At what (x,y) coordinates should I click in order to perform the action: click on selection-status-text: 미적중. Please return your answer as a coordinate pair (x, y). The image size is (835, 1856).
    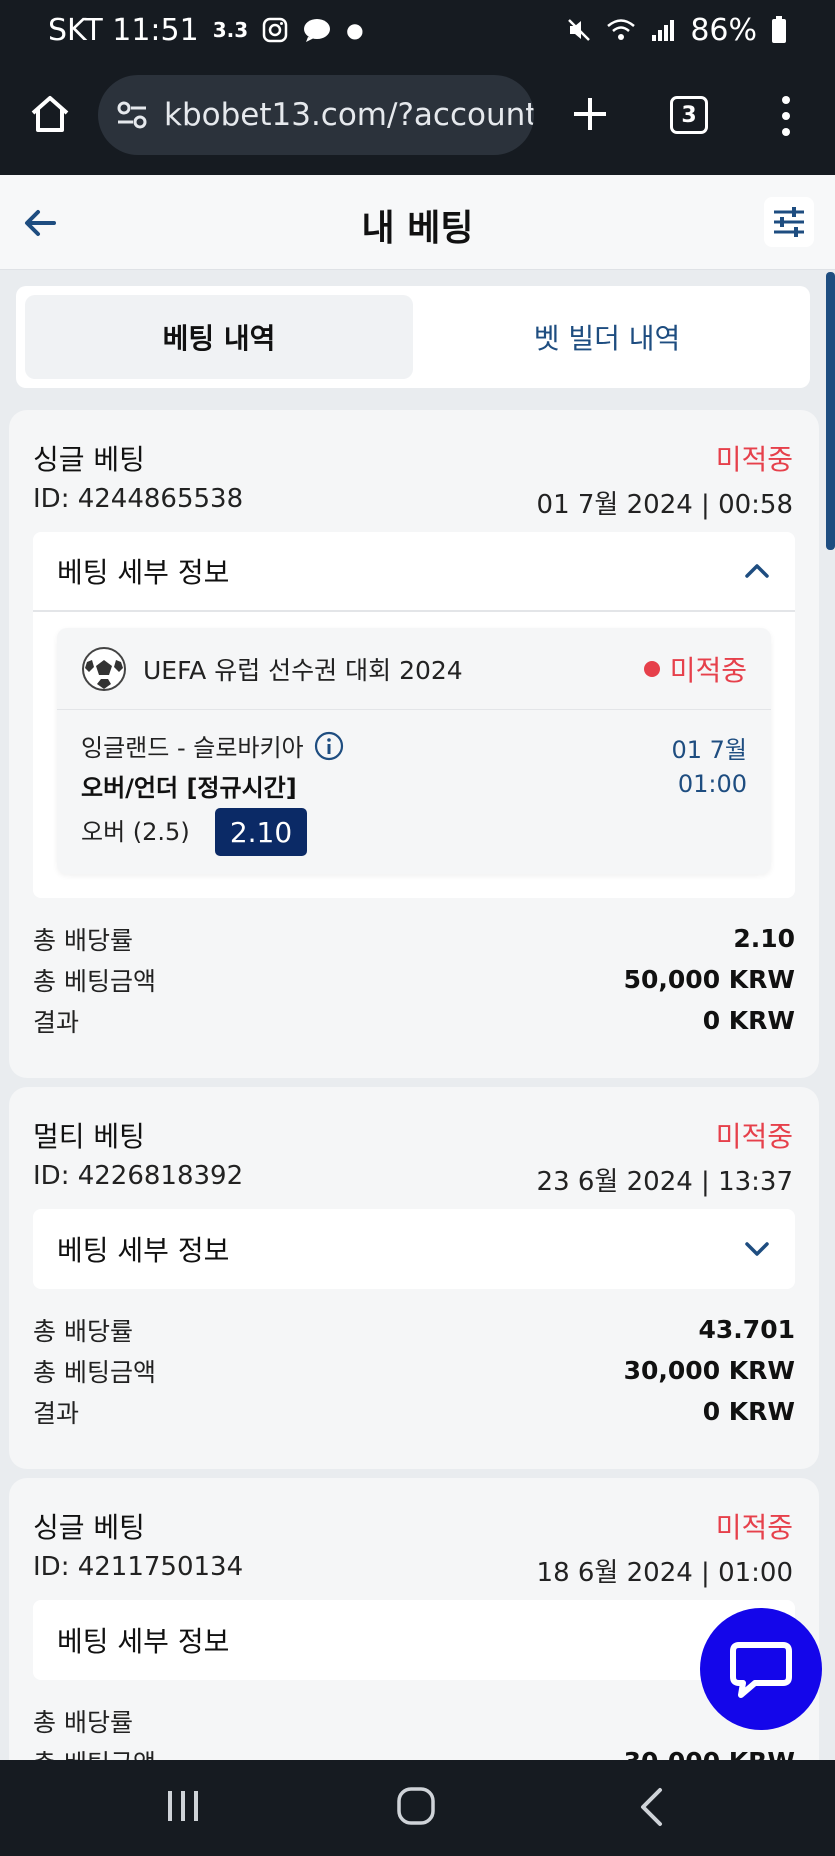
    Looking at the image, I should click on (708, 670).